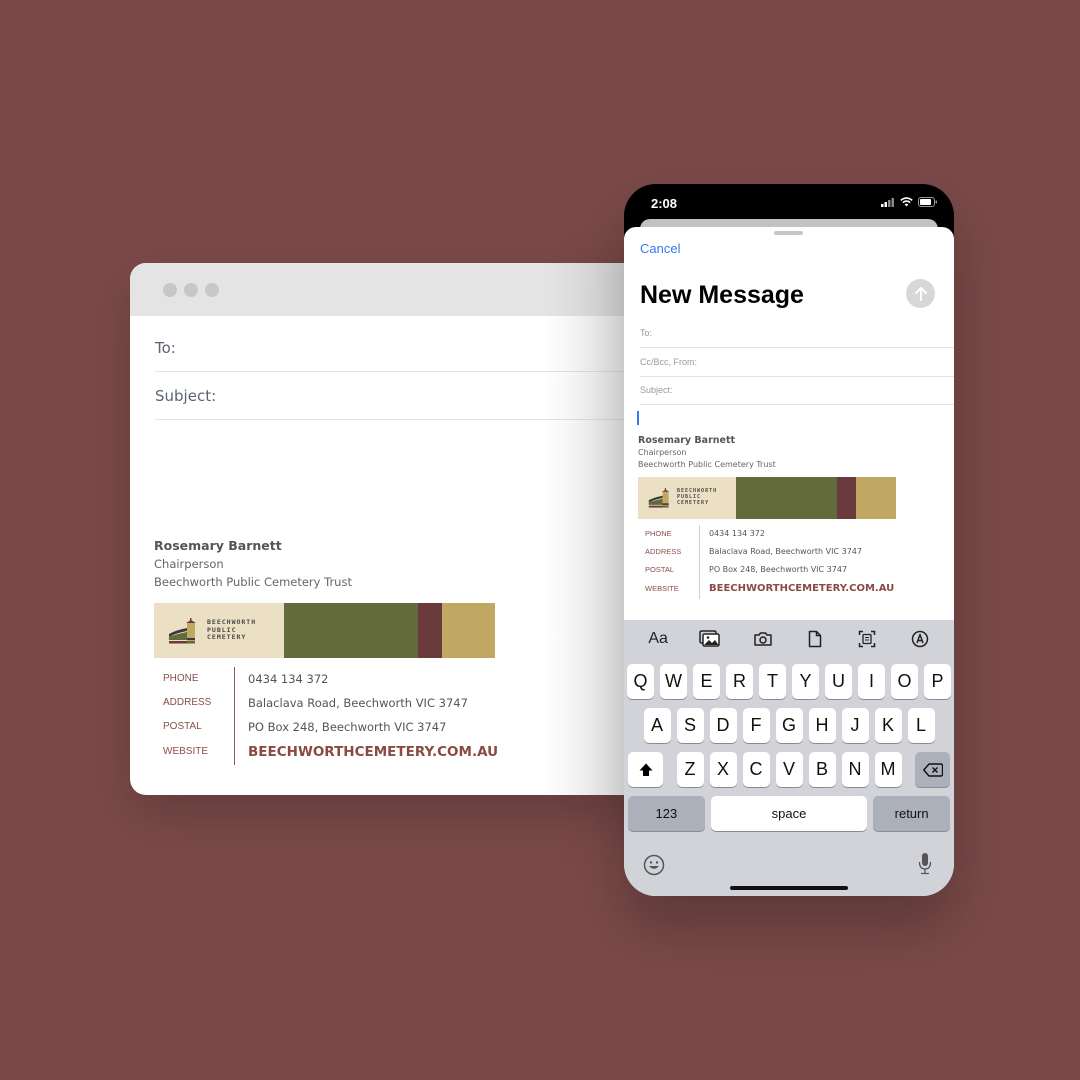 Image resolution: width=1080 pixels, height=1080 pixels. What do you see at coordinates (710, 639) in the screenshot?
I see `photo-library-icon` at bounding box center [710, 639].